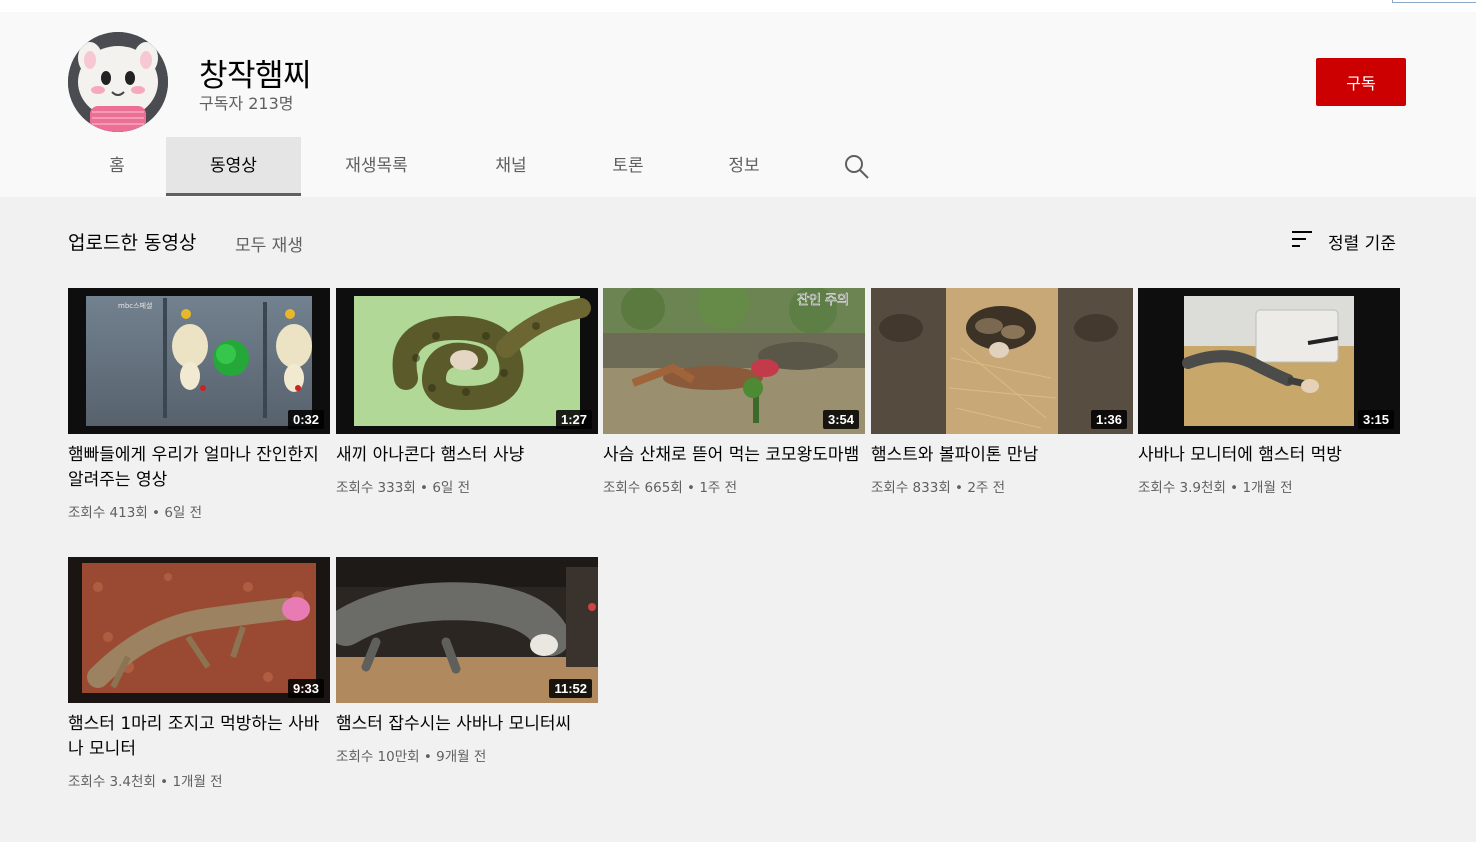  I want to click on browser-top-strip, so click(738, 6).